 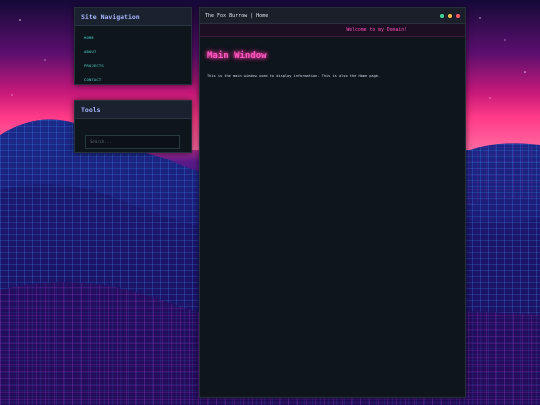 I want to click on nav-link-about: ABOUT, so click(x=90, y=51).